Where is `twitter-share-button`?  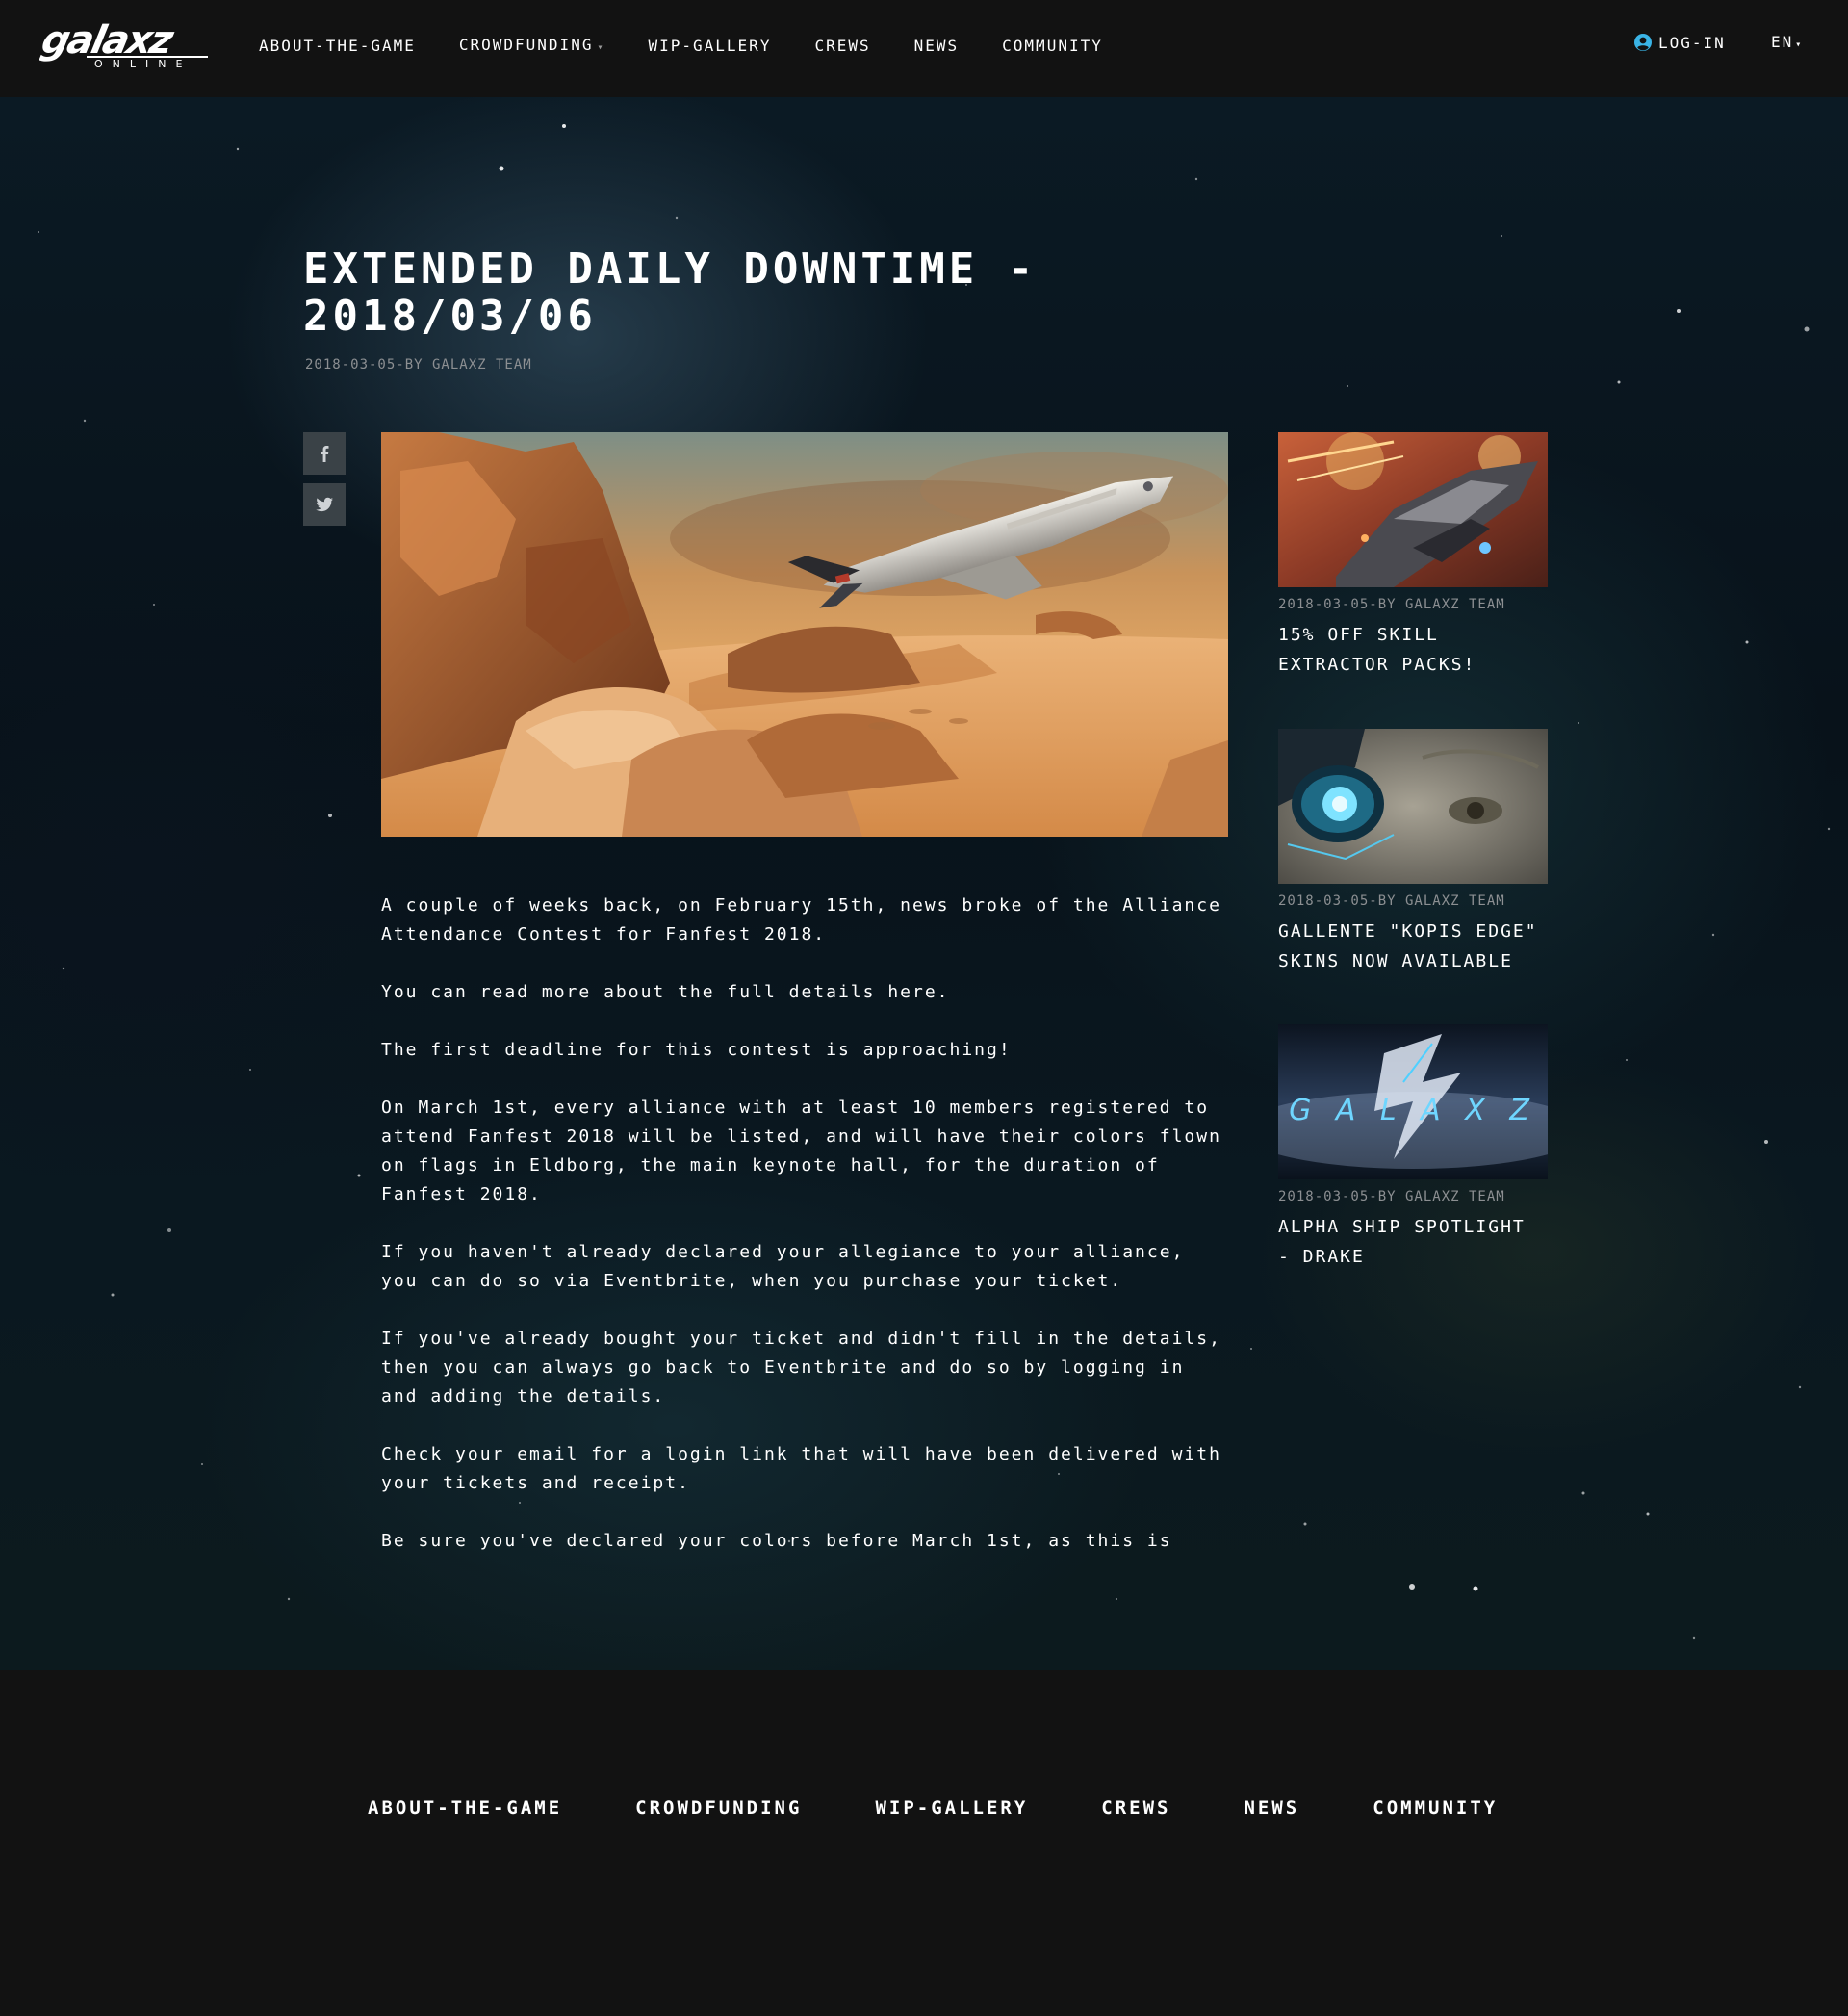
twitter-share-button is located at coordinates (324, 505).